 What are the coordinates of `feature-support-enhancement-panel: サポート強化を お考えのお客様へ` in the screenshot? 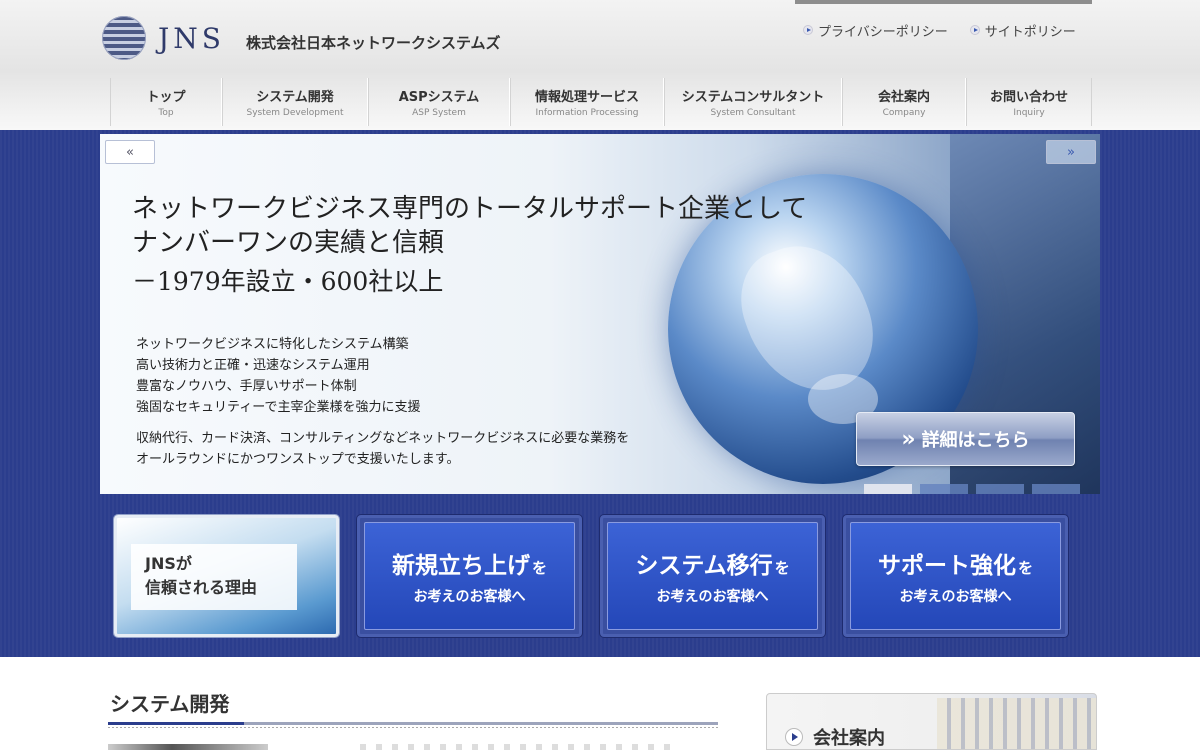 It's located at (955, 576).